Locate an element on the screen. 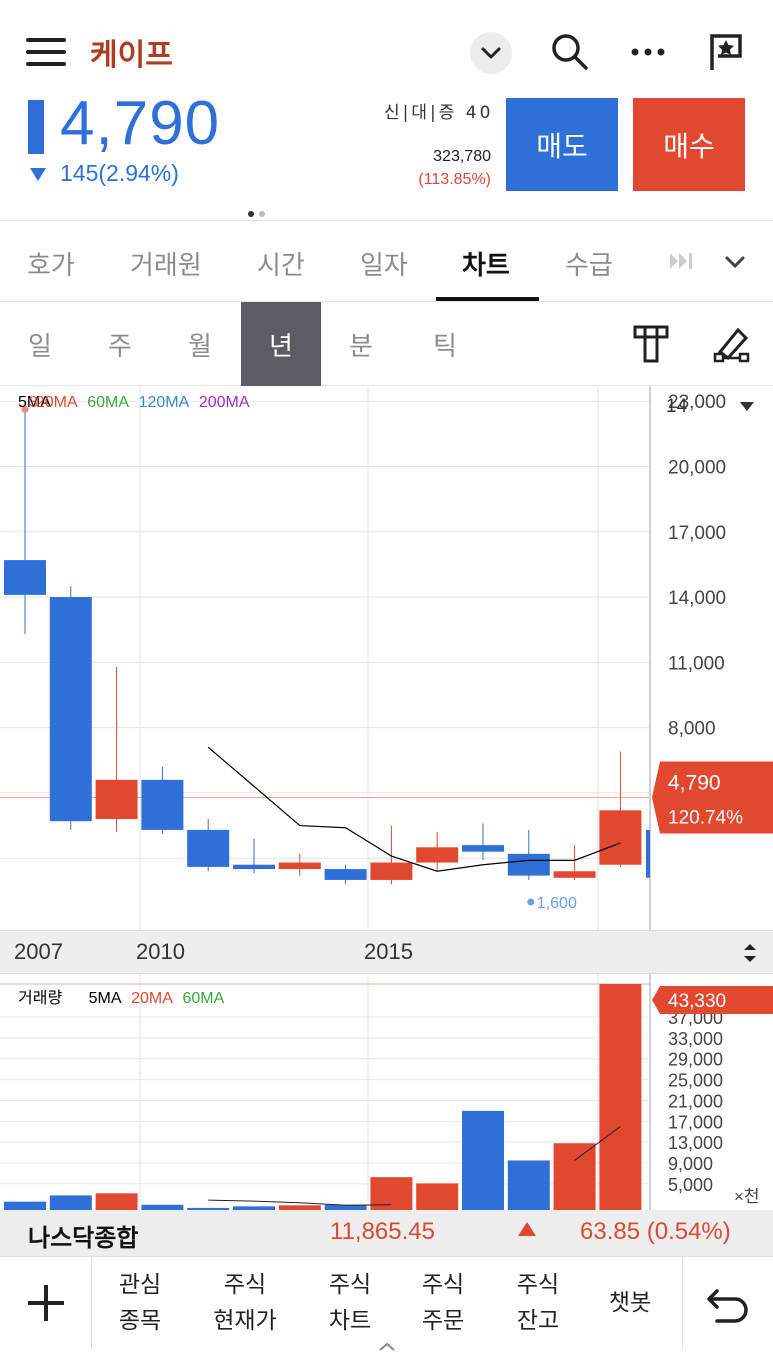 This screenshot has width=773, height=1356. tab-overflow-icon is located at coordinates (681, 261).